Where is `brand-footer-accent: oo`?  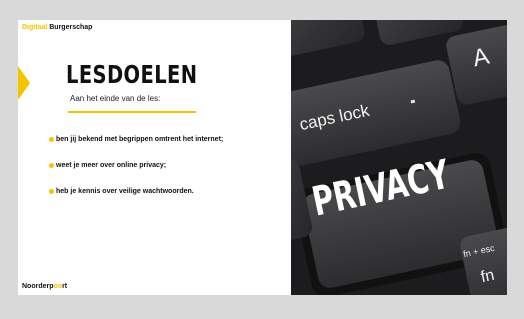 brand-footer-accent: oo is located at coordinates (58, 286).